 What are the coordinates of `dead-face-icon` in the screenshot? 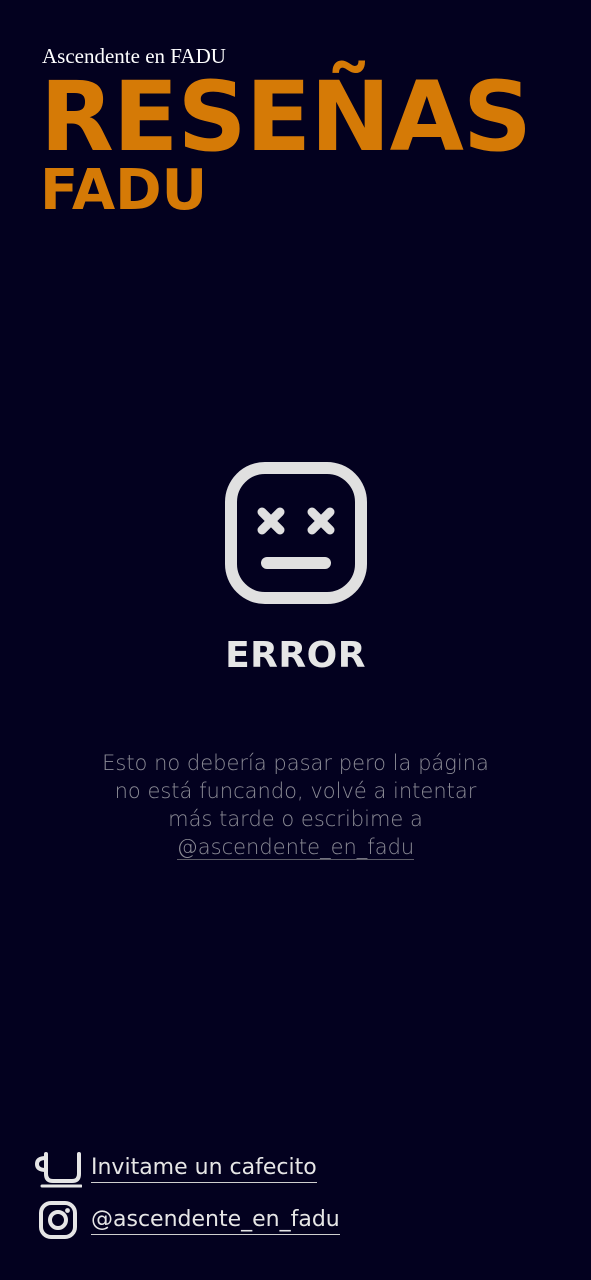 It's located at (295, 533).